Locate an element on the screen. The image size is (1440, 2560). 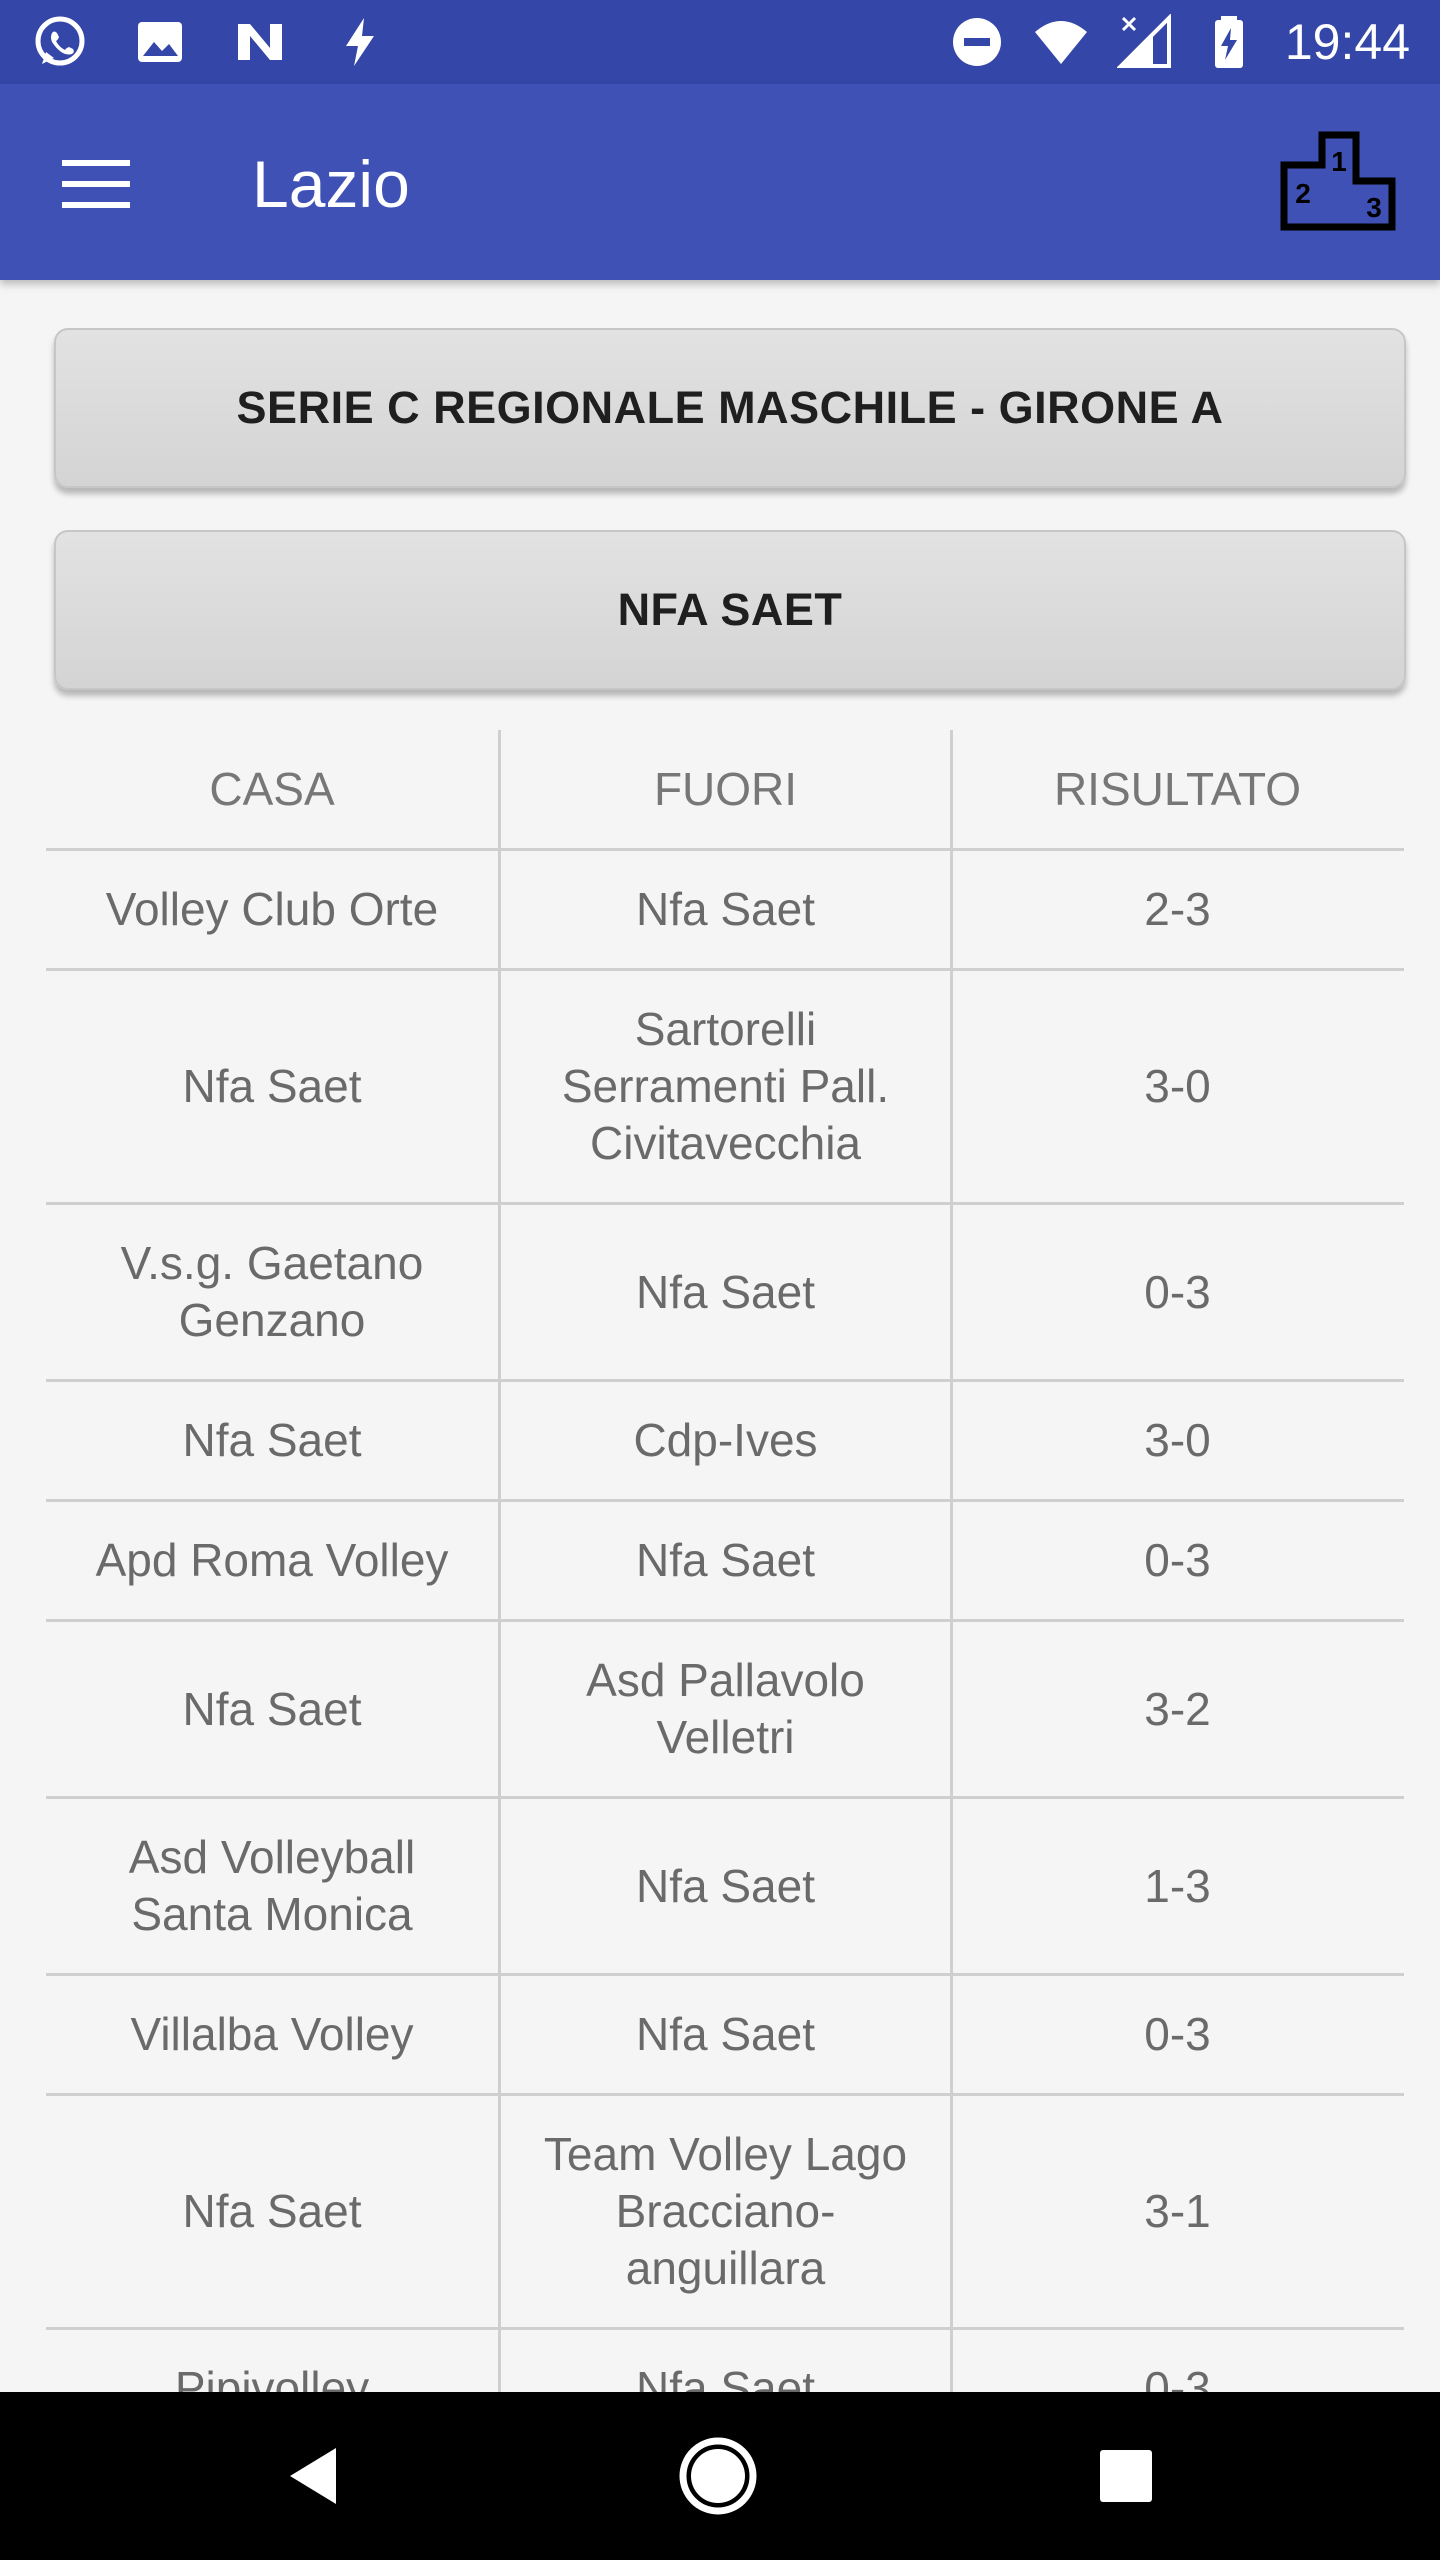
menu-button is located at coordinates (96, 184).